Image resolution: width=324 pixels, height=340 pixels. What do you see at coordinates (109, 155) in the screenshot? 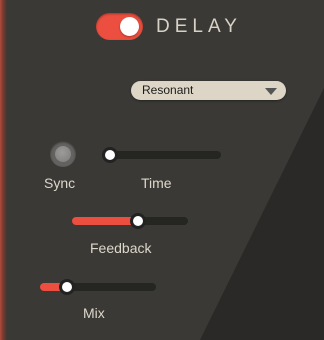
I see `time-slider-thumb` at bounding box center [109, 155].